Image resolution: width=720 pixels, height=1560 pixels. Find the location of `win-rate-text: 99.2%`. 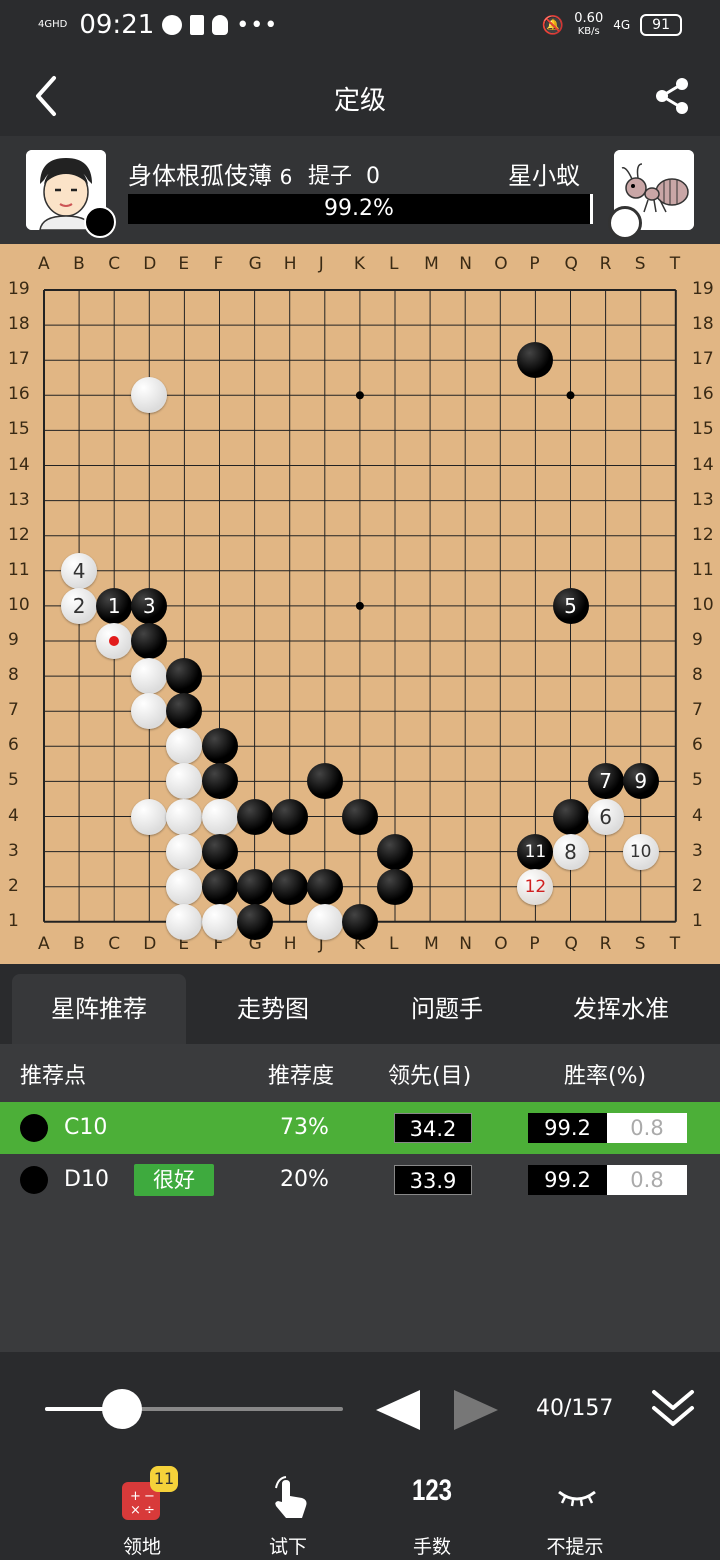

win-rate-text: 99.2% is located at coordinates (359, 208).